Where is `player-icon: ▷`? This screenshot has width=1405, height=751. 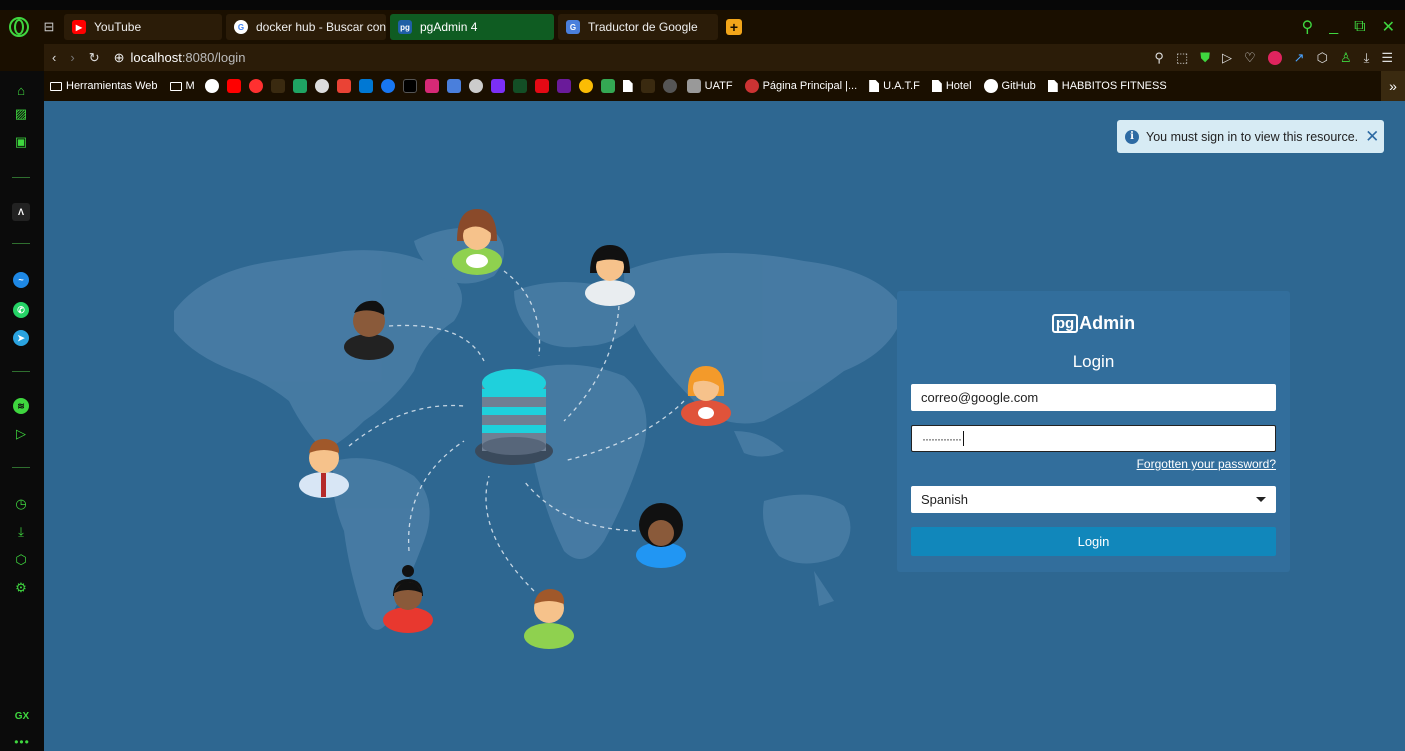 player-icon: ▷ is located at coordinates (1227, 58).